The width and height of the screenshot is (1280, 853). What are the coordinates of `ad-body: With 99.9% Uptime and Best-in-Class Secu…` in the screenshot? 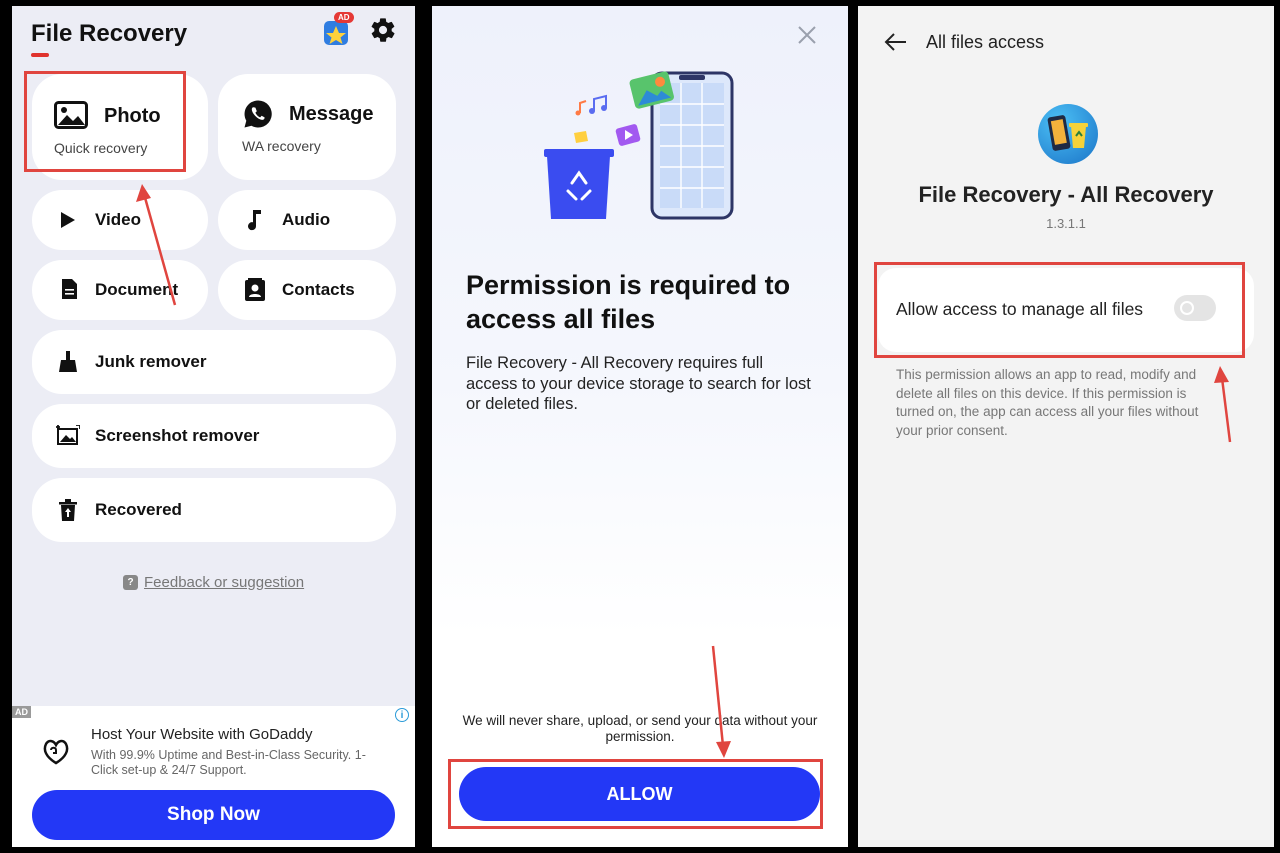 It's located at (228, 762).